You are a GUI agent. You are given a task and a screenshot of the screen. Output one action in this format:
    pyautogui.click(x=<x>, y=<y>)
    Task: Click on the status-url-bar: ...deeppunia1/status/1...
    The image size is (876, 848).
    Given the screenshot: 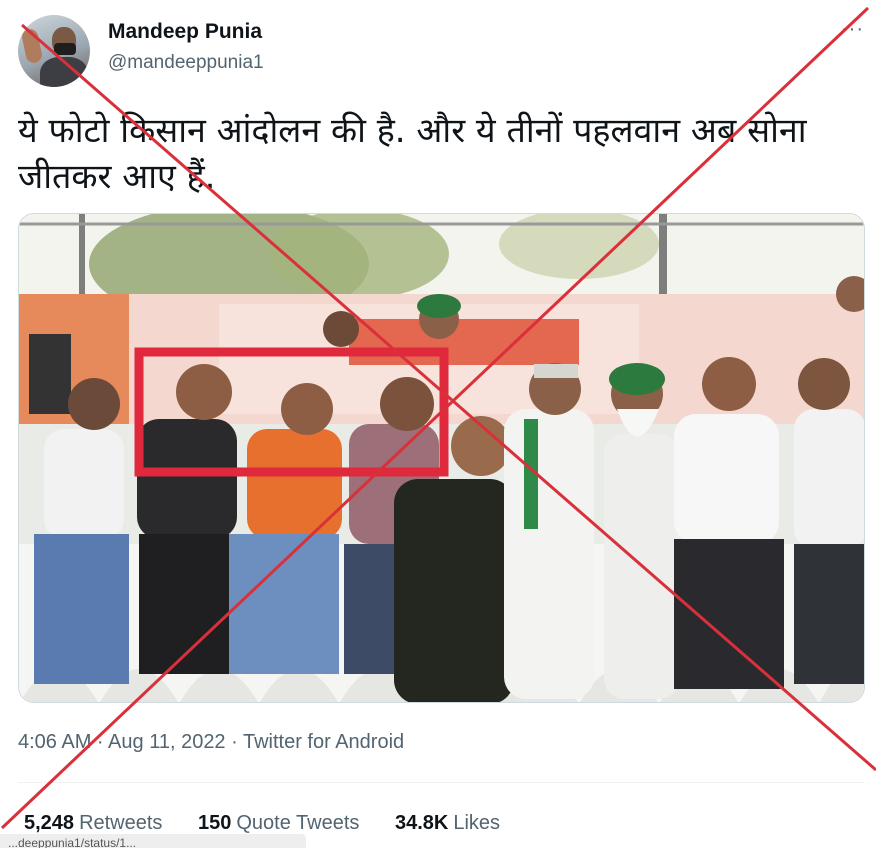 What is the action you would take?
    pyautogui.click(x=153, y=841)
    